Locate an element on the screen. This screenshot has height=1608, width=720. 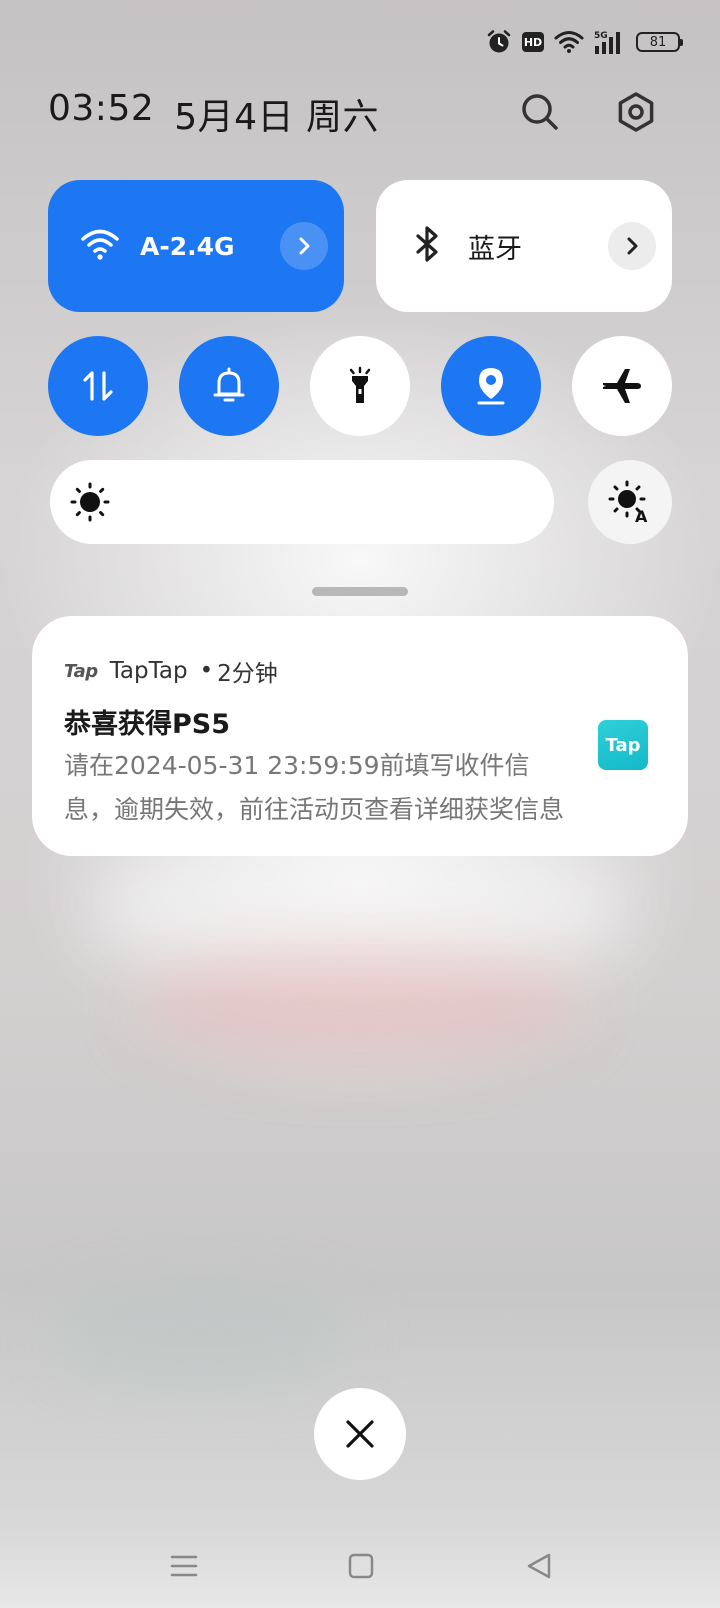
search-icon is located at coordinates (540, 112).